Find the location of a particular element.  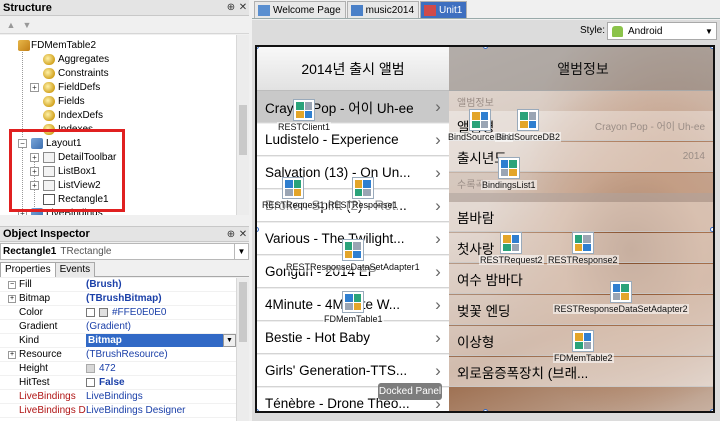

tab-properties: Properties is located at coordinates (28, 269).